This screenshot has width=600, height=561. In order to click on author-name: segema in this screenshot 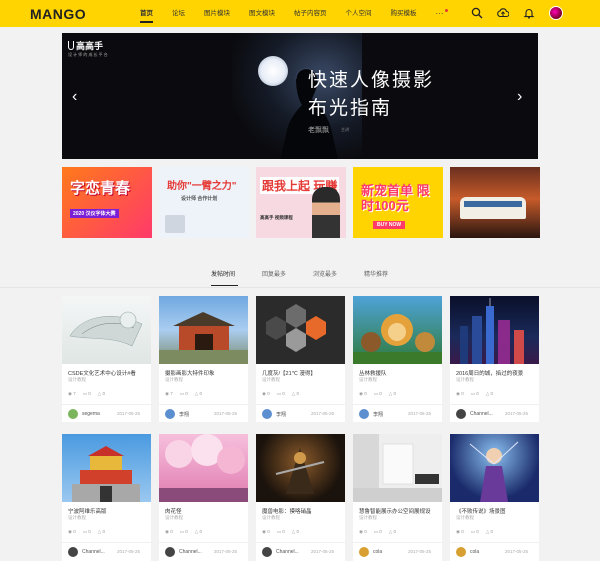, I will do `click(98, 414)`.